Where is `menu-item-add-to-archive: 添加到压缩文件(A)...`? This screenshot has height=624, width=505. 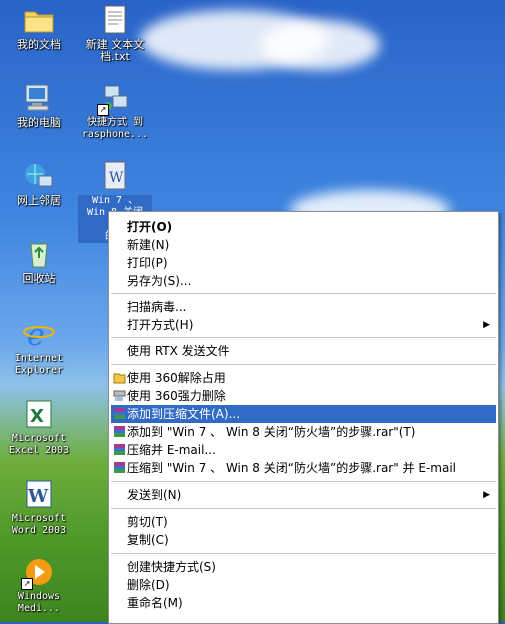 menu-item-add-to-archive: 添加到压缩文件(A)... is located at coordinates (303, 414).